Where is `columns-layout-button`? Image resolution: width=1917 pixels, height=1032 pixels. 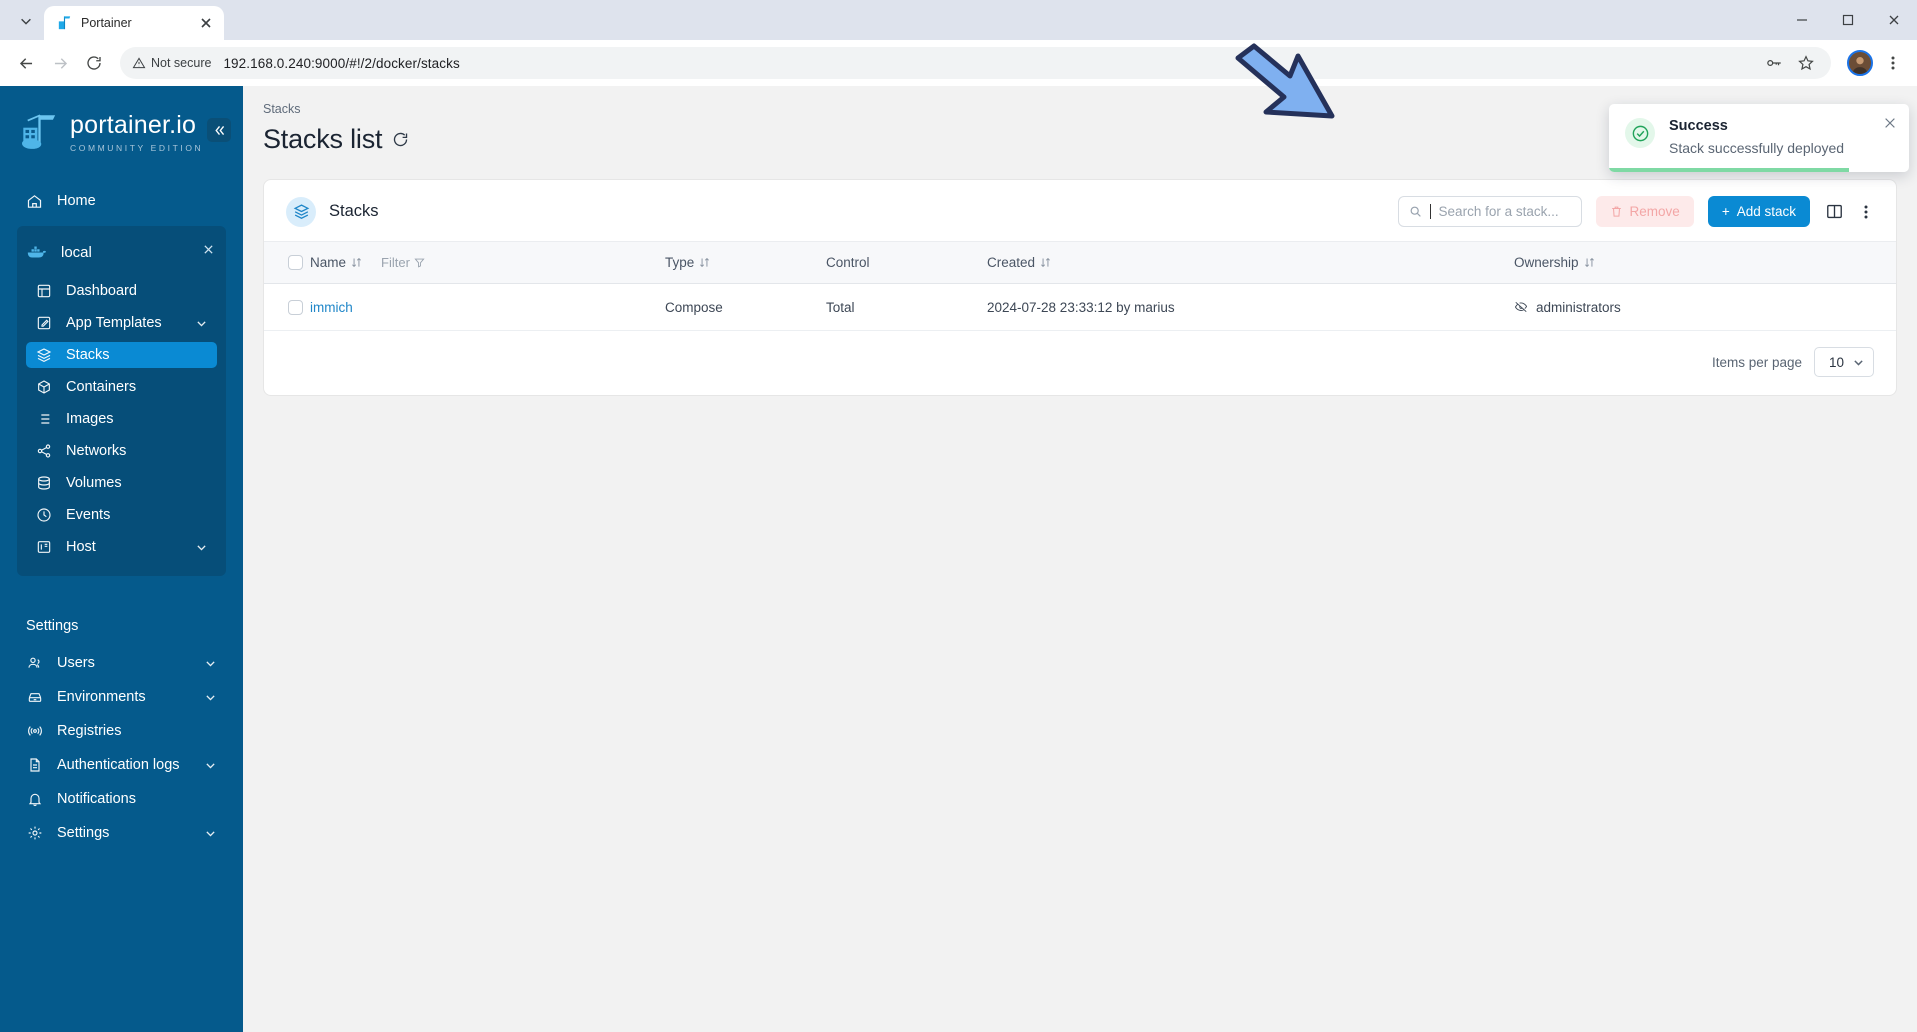 columns-layout-button is located at coordinates (1834, 212).